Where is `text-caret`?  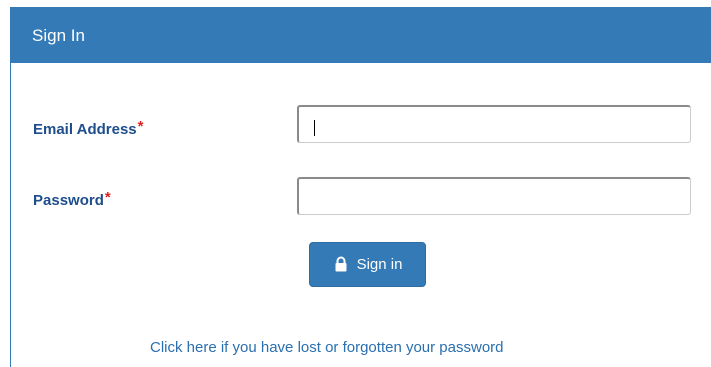 text-caret is located at coordinates (314, 128).